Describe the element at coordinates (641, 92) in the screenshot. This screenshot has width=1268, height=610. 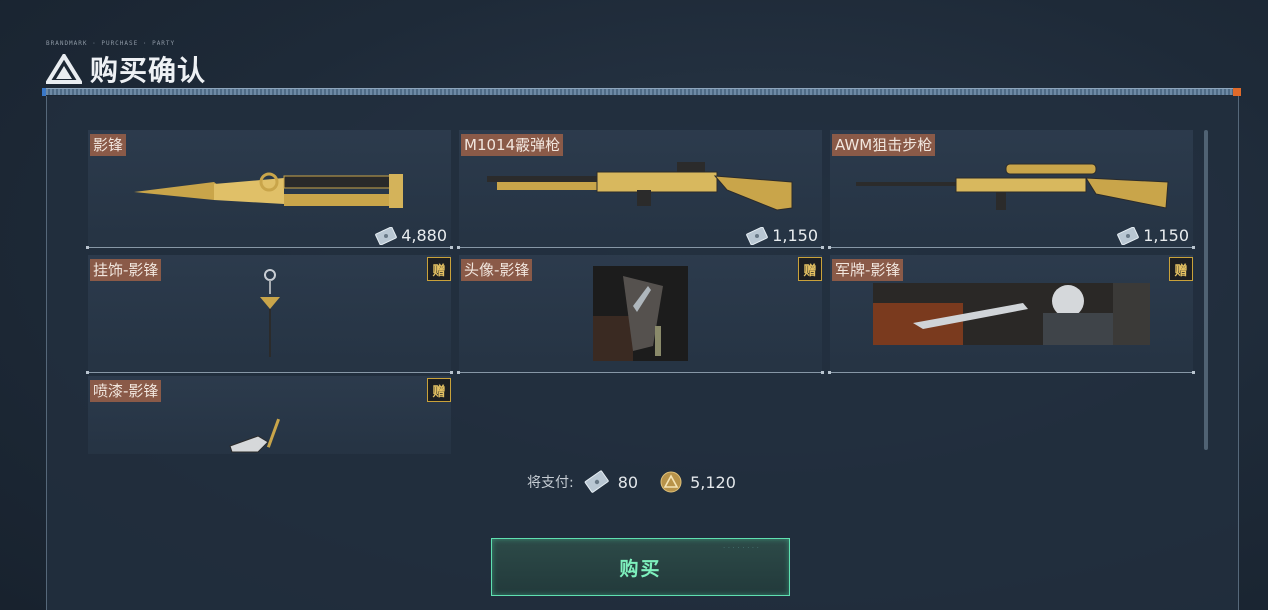
I see `header-divider` at that location.